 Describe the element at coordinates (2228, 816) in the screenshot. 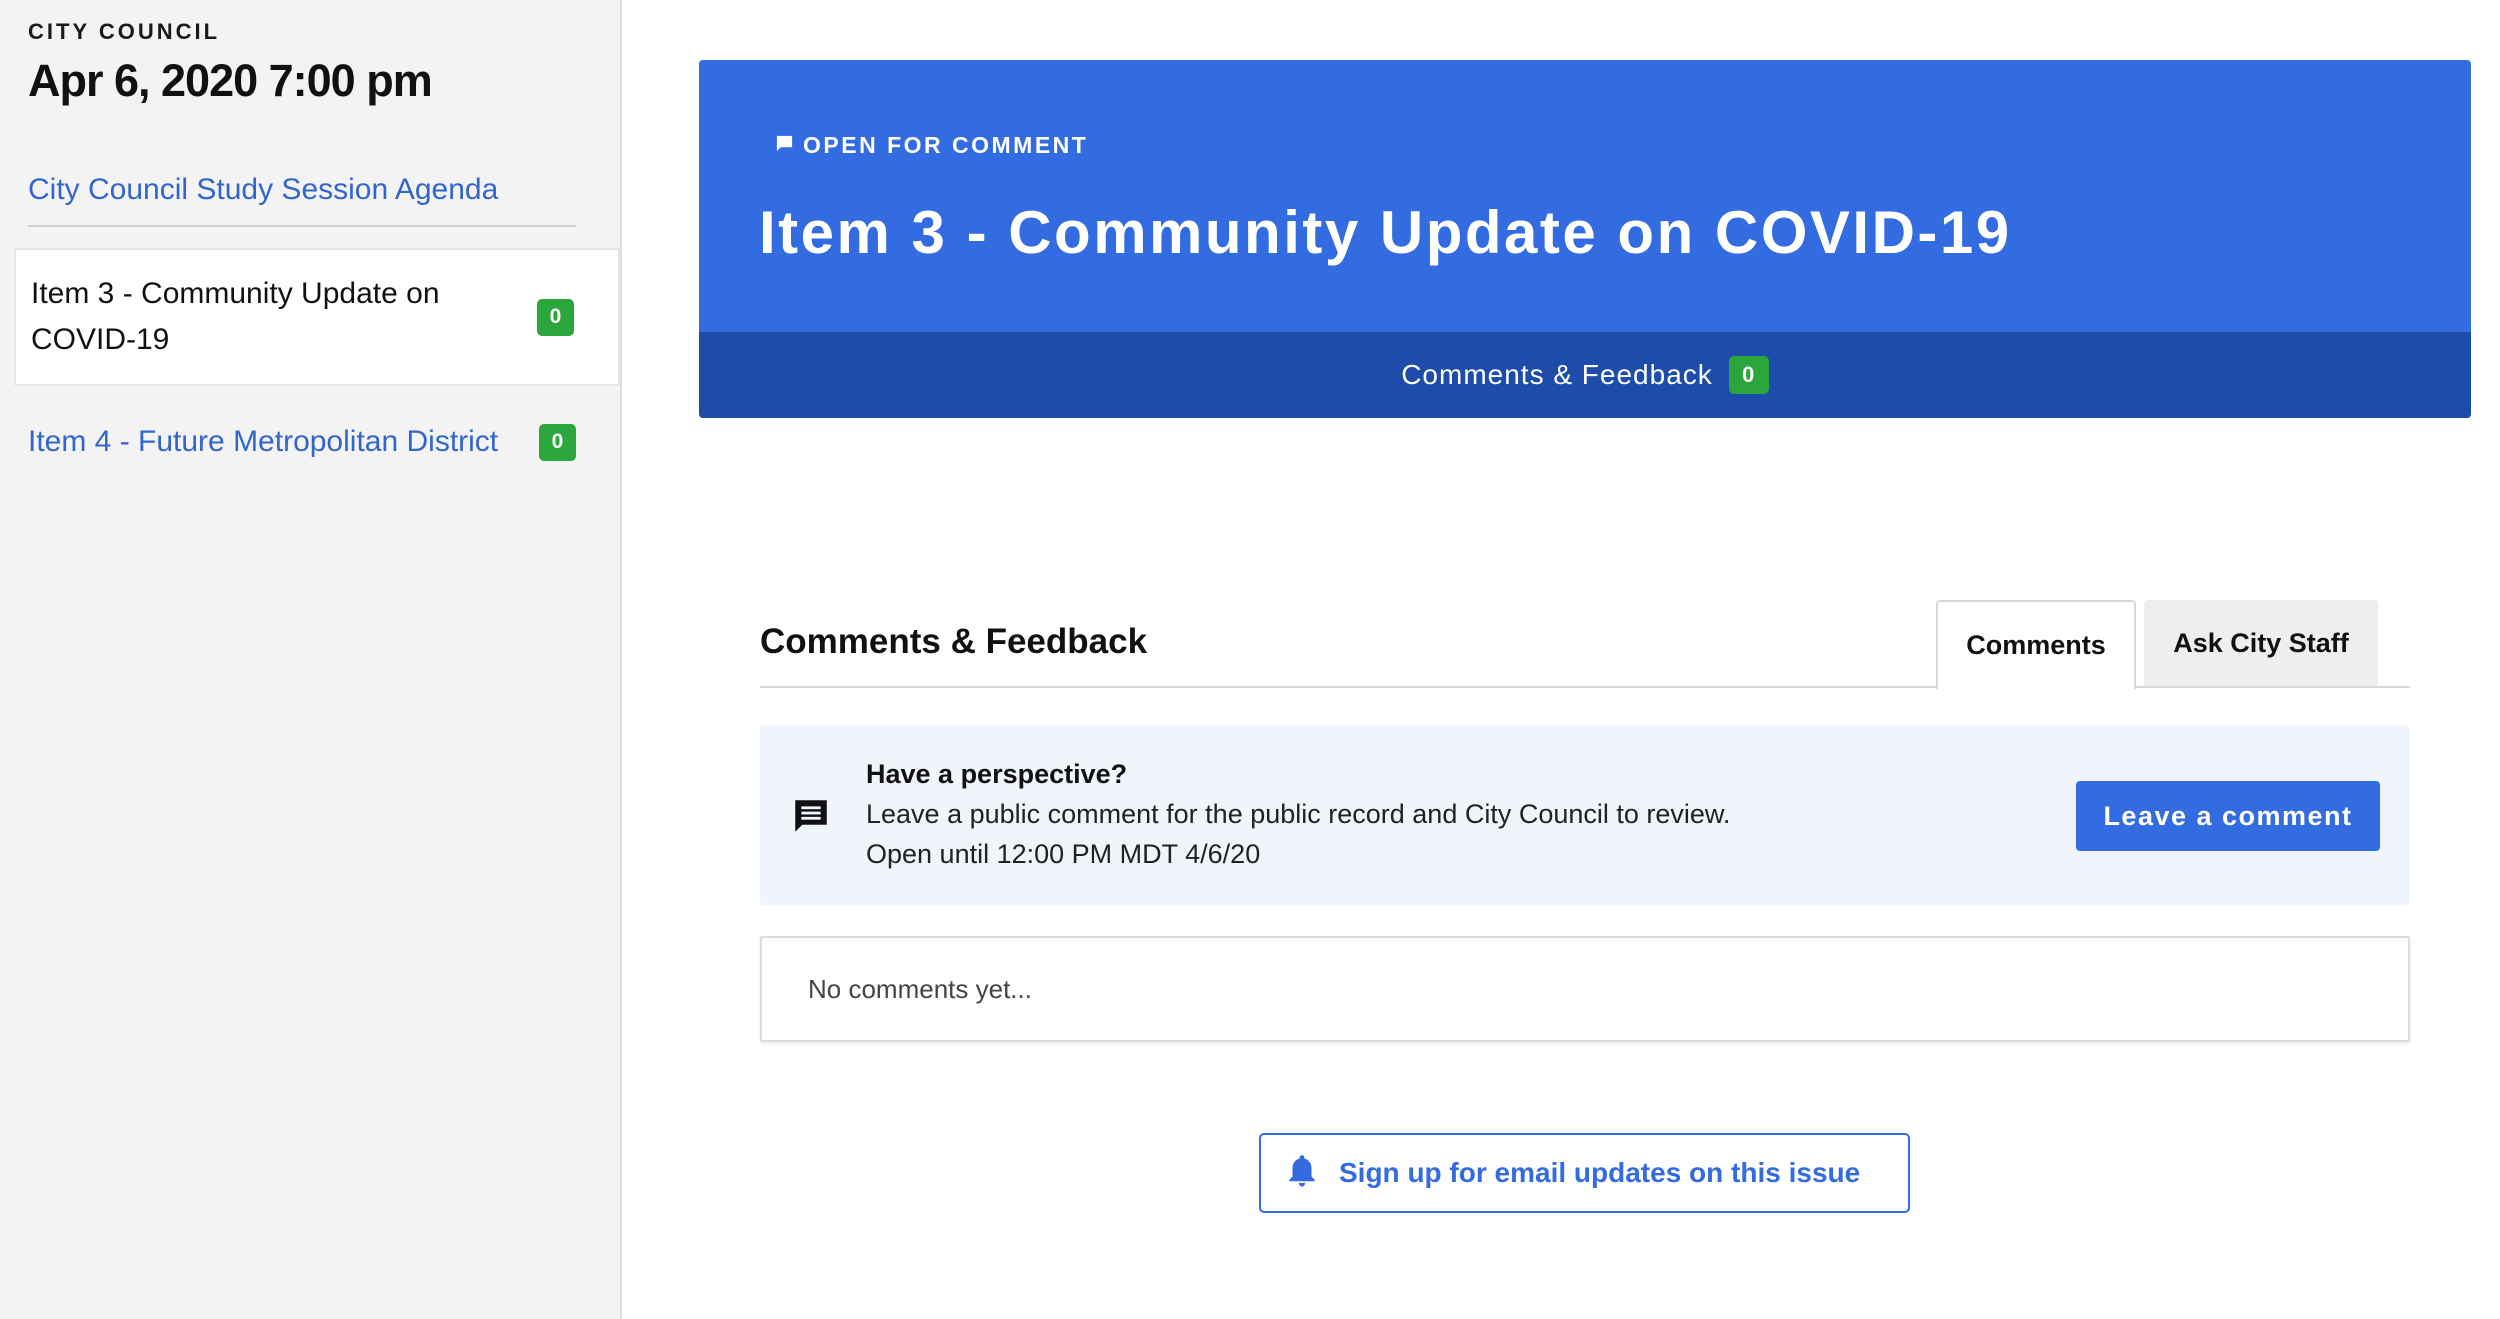

I see `leave-comment-button: Leave a comment` at that location.